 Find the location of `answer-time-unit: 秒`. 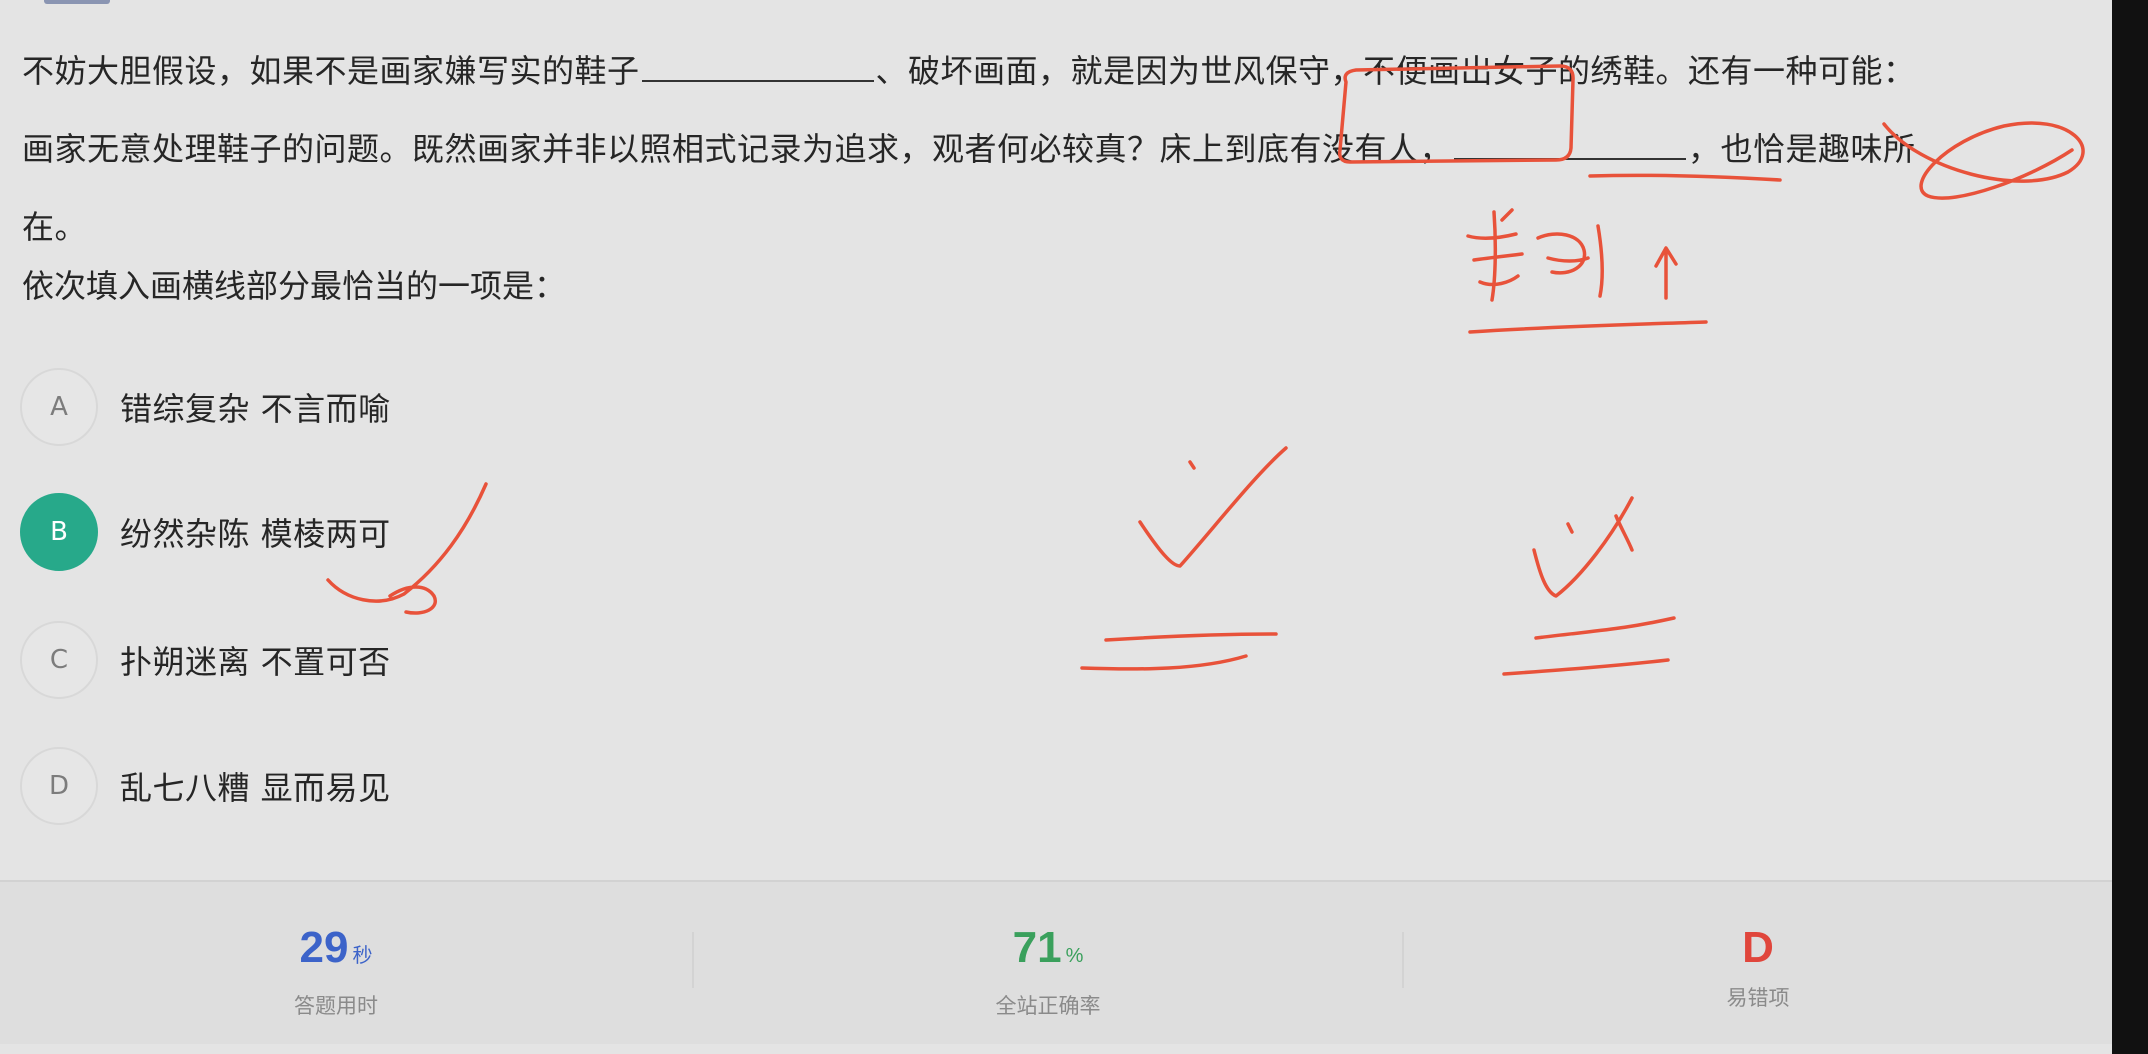

answer-time-unit: 秒 is located at coordinates (362, 956).